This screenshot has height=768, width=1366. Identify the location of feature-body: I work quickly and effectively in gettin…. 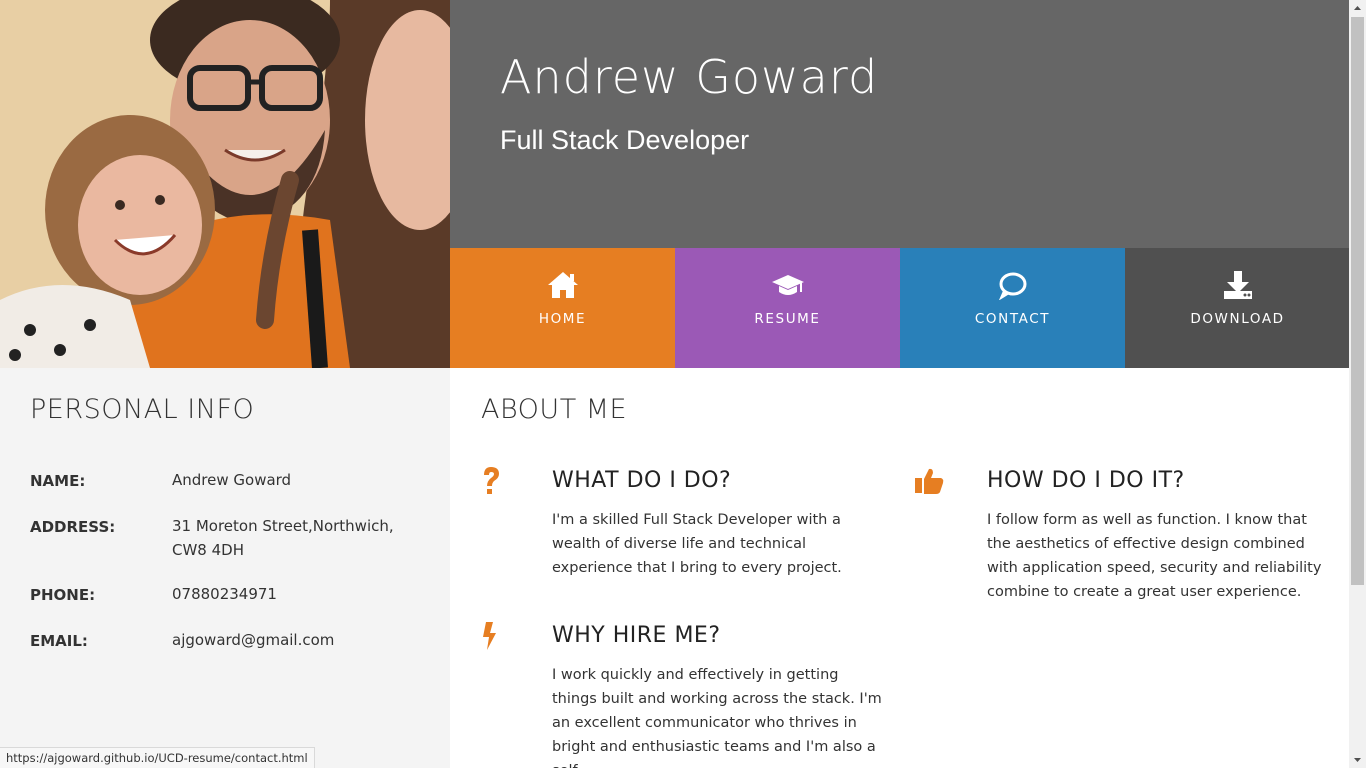
(717, 717).